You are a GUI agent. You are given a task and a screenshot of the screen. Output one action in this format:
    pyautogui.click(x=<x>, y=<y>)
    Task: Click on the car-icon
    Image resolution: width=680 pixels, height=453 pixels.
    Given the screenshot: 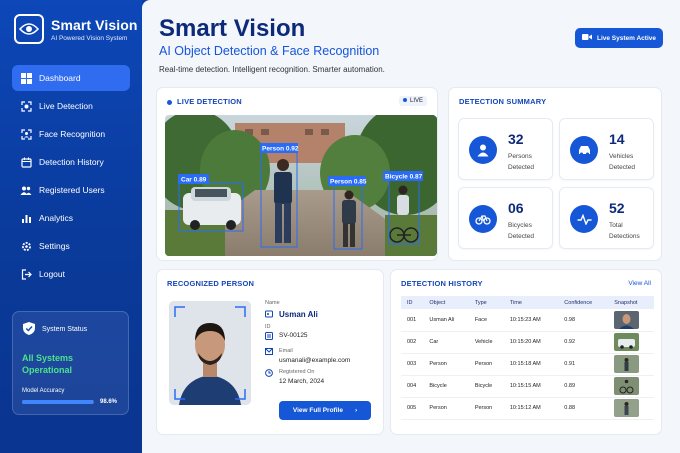 What is the action you would take?
    pyautogui.click(x=584, y=150)
    